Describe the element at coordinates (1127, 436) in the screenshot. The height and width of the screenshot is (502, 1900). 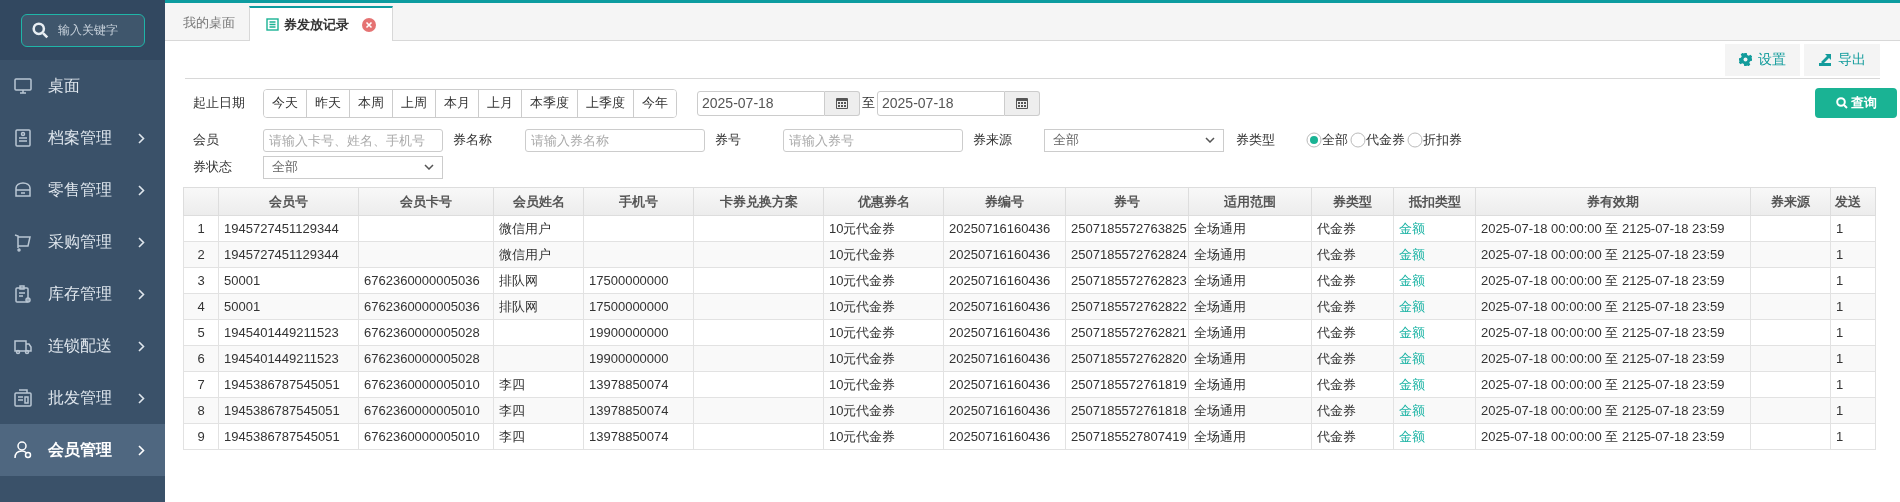
I see `table-cell: 2507185527807419` at that location.